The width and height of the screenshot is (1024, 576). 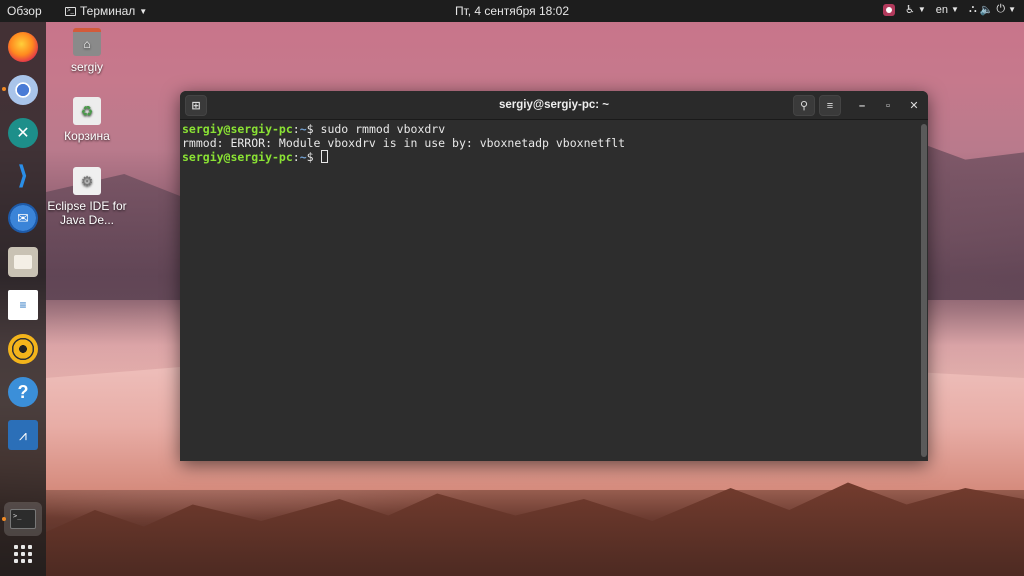 I want to click on clock: Пт, 4 сентября 18:02, so click(x=512, y=11).